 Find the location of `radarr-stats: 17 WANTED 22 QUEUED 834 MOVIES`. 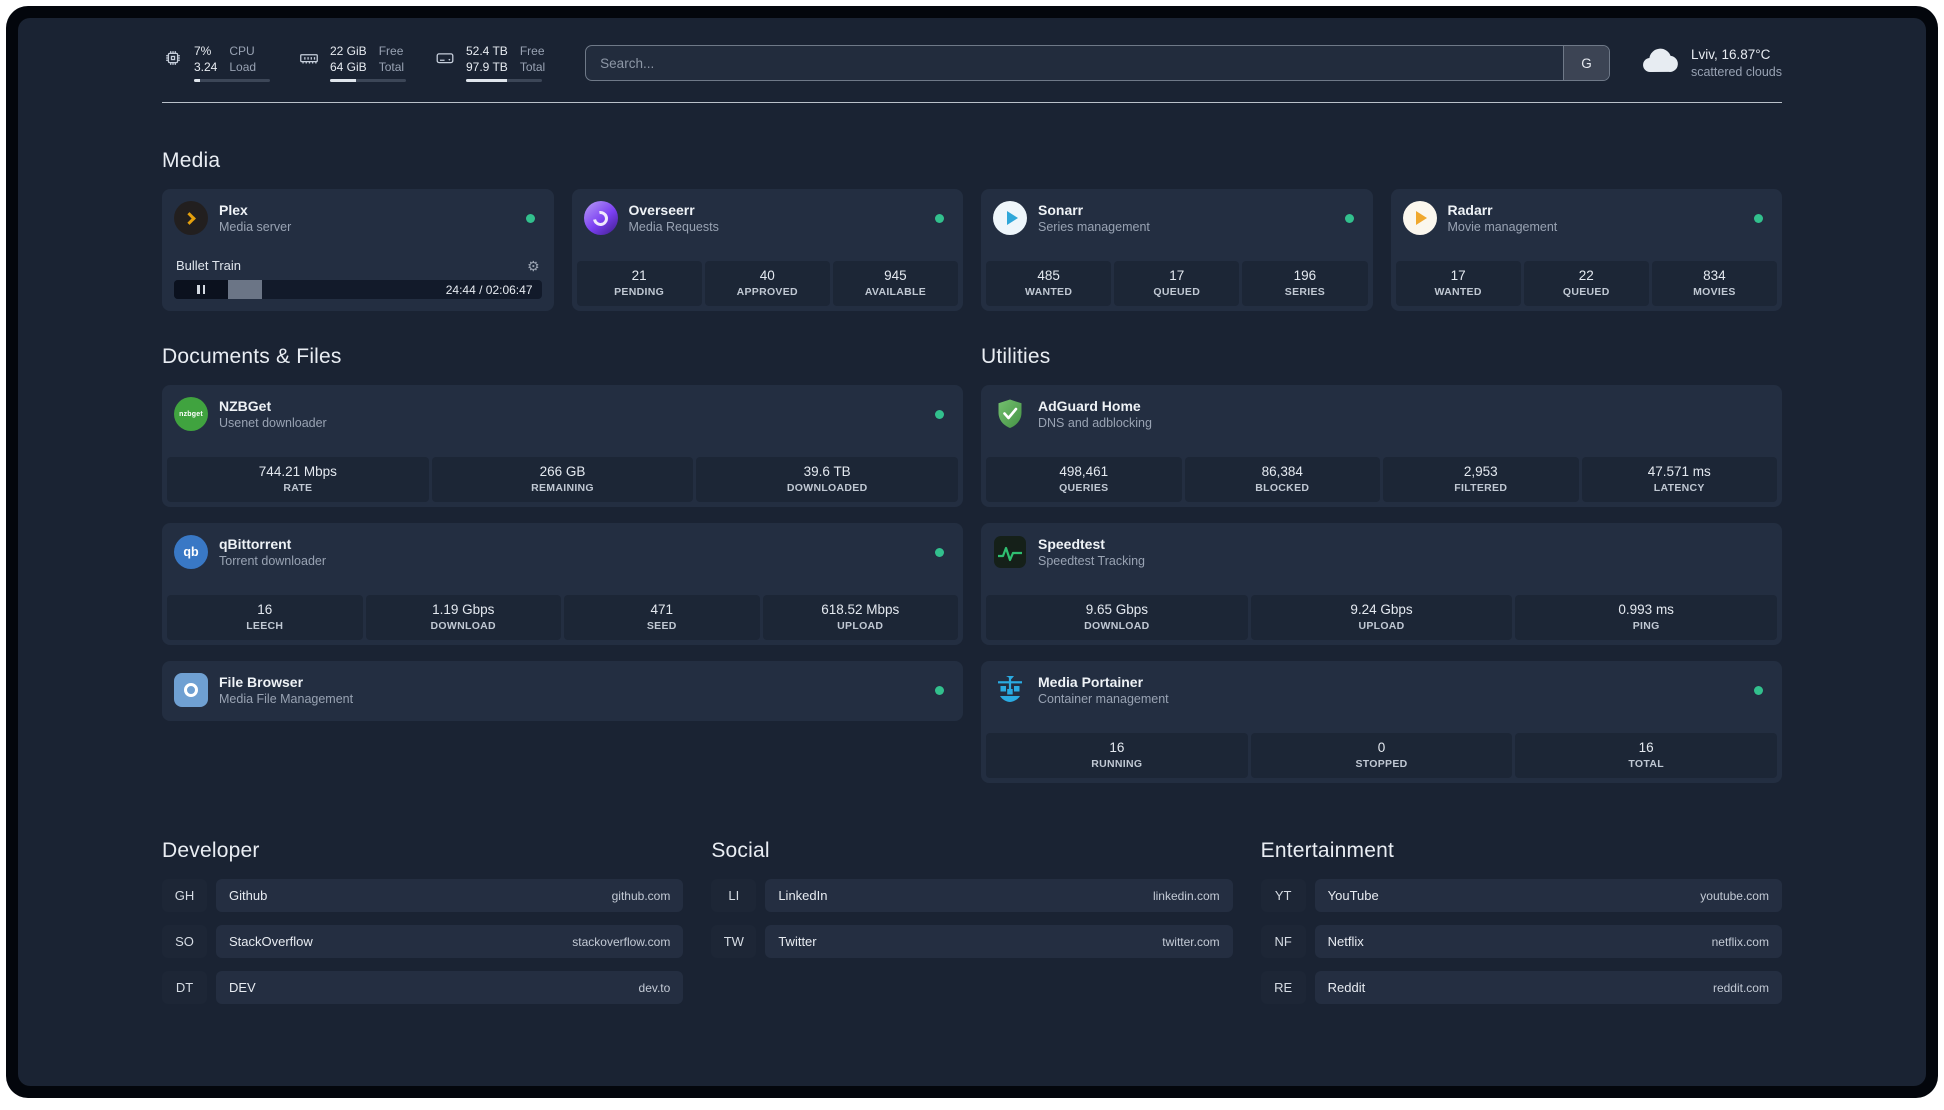

radarr-stats: 17 WANTED 22 QUEUED 834 MOVIES is located at coordinates (1586, 284).